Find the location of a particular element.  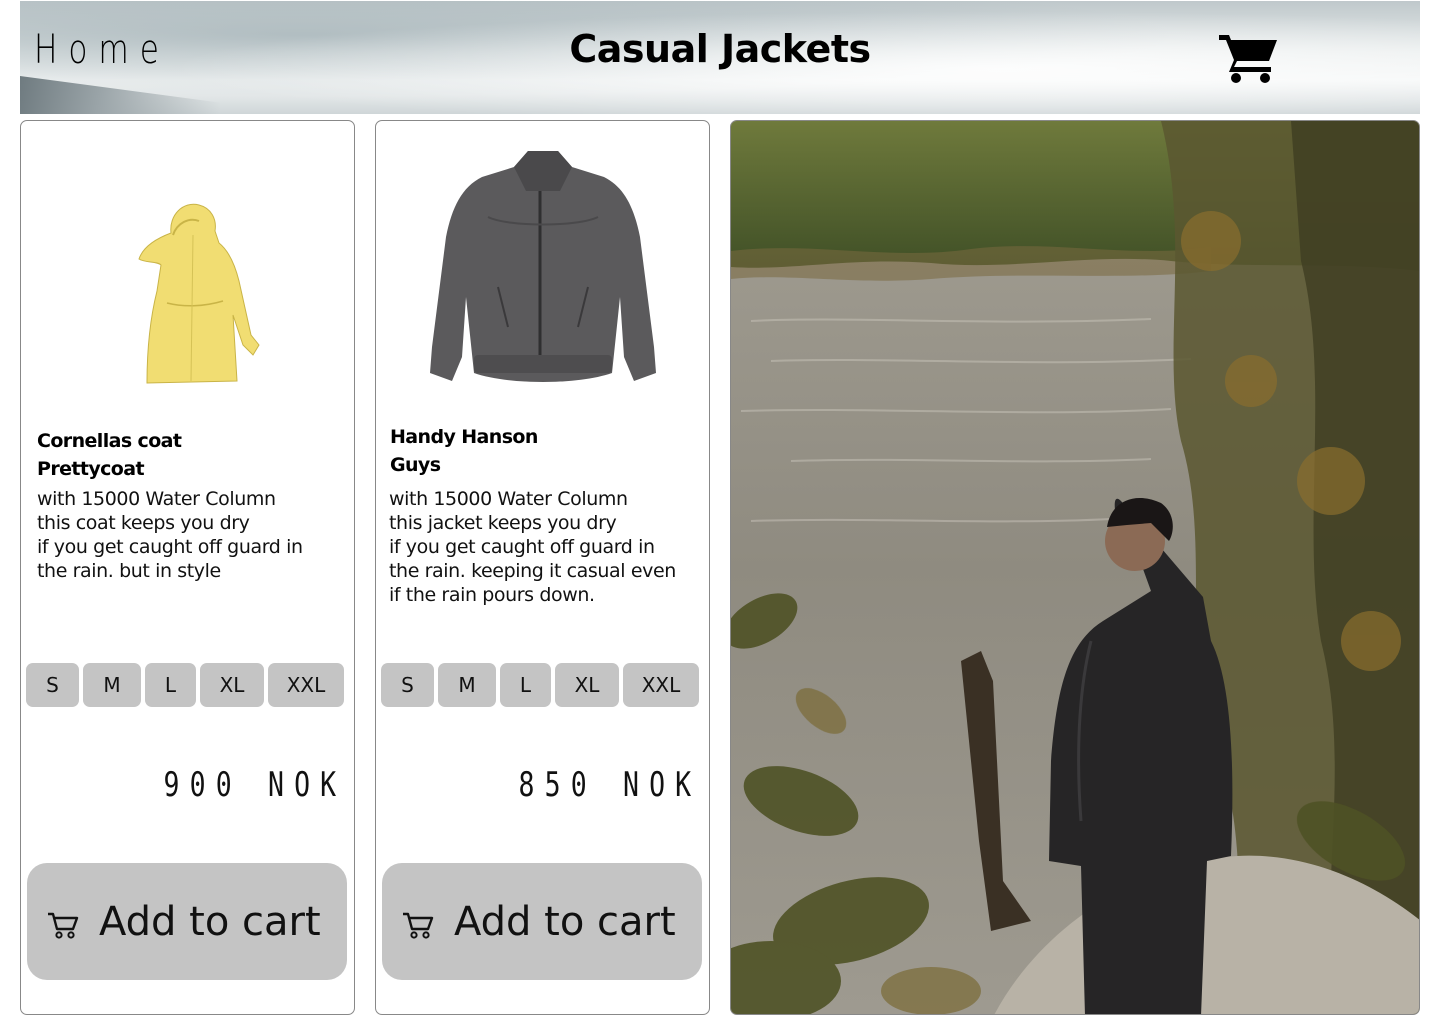

description-line: the rain. keeping it casual even is located at coordinates (532, 571).